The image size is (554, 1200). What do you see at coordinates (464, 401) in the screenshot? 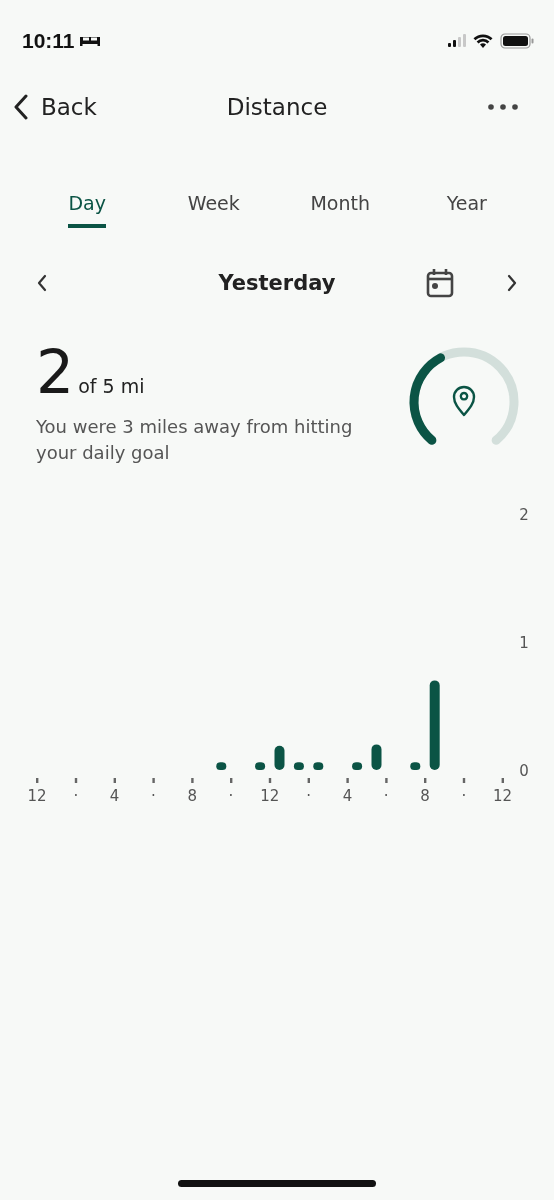
I see `location-pin-icon` at bounding box center [464, 401].